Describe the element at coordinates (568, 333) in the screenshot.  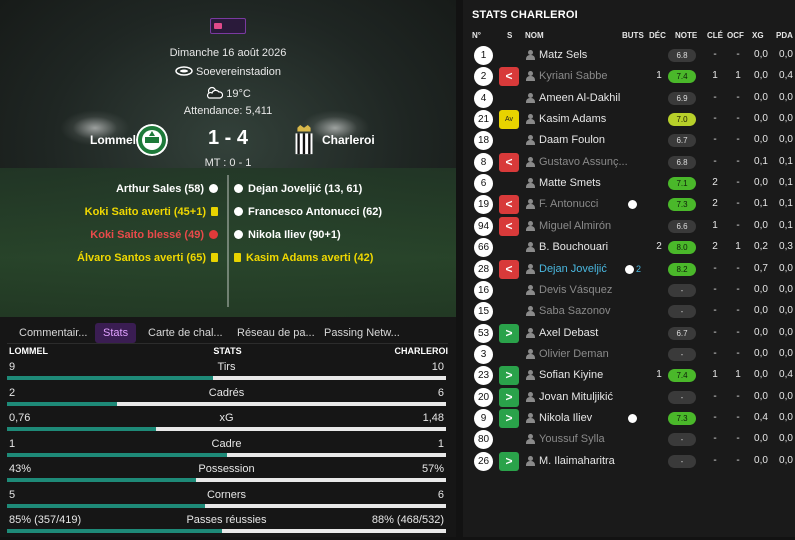
I see `player-name: Axel Debast` at that location.